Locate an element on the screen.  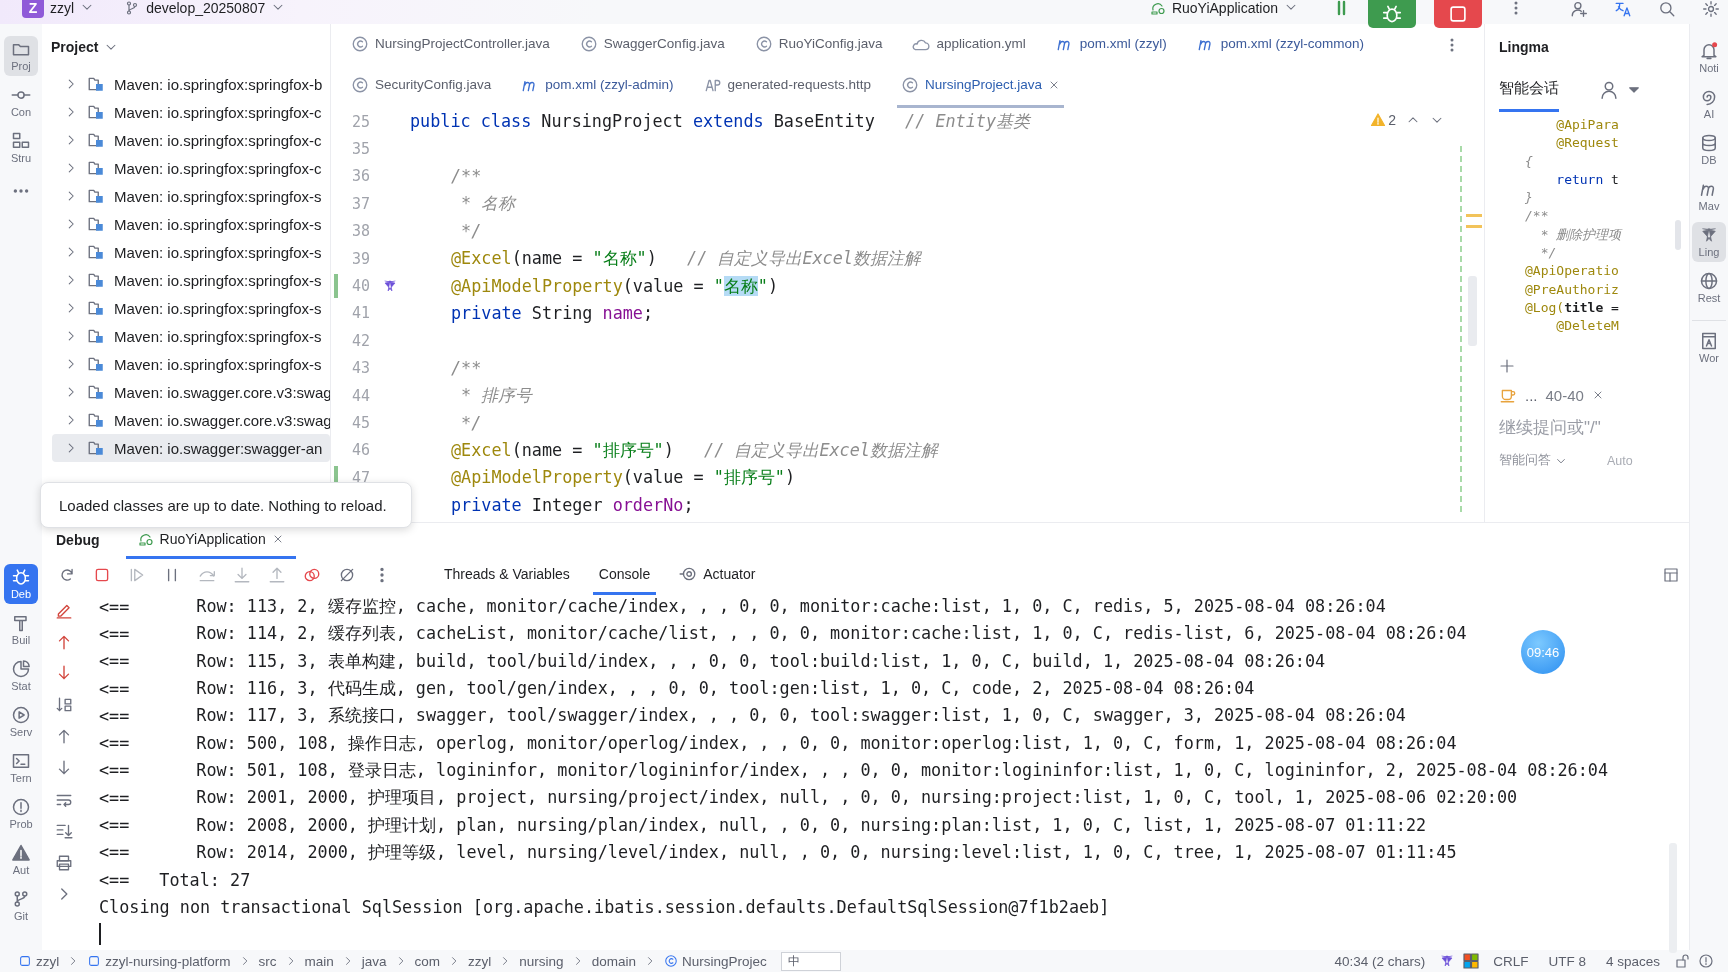
caret-position: 40:34 (2 chars) is located at coordinates (1380, 961).